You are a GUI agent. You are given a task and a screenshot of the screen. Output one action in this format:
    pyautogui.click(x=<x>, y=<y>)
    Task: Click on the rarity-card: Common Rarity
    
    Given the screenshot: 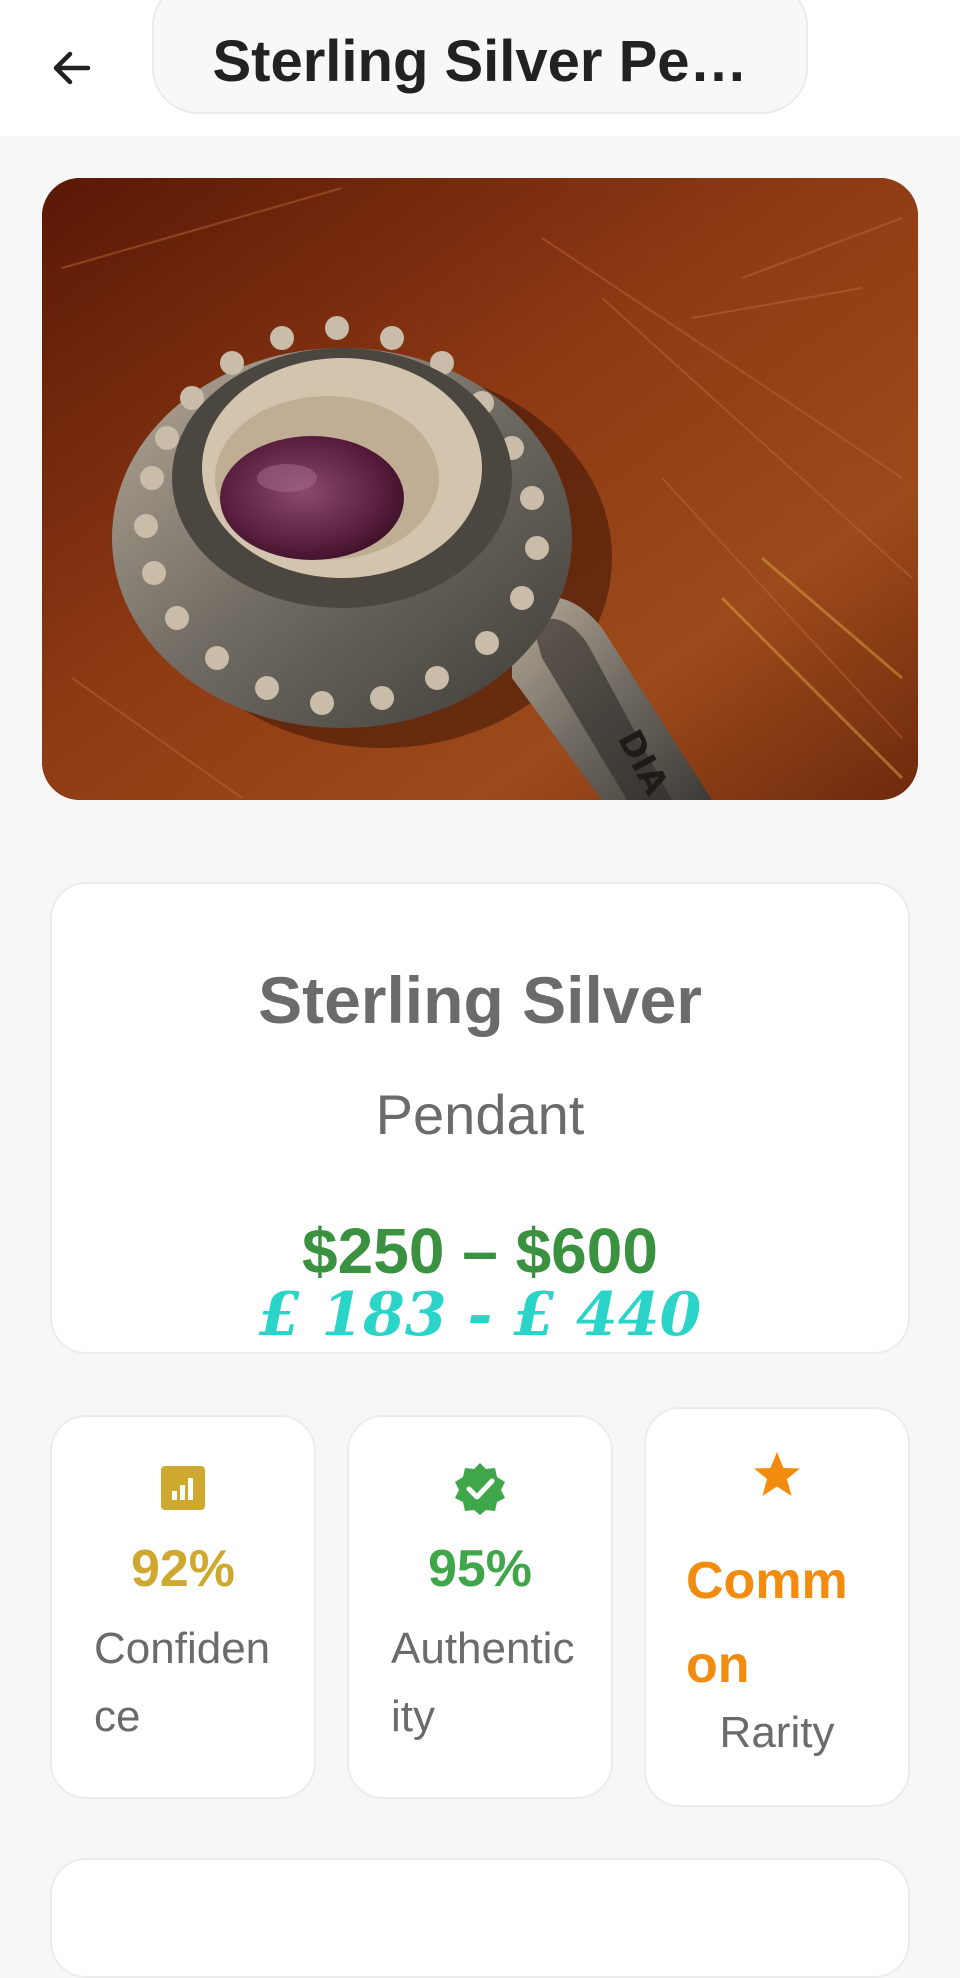 What is the action you would take?
    pyautogui.click(x=777, y=1607)
    